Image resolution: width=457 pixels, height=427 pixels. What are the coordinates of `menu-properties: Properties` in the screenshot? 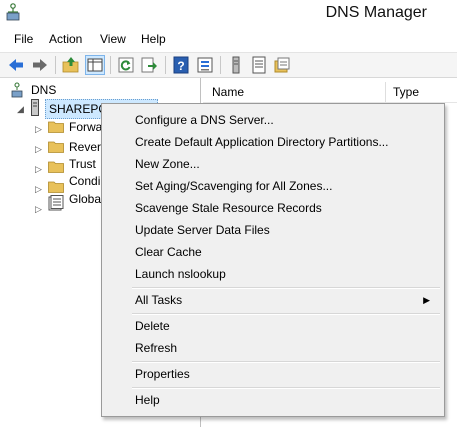 It's located at (272, 374).